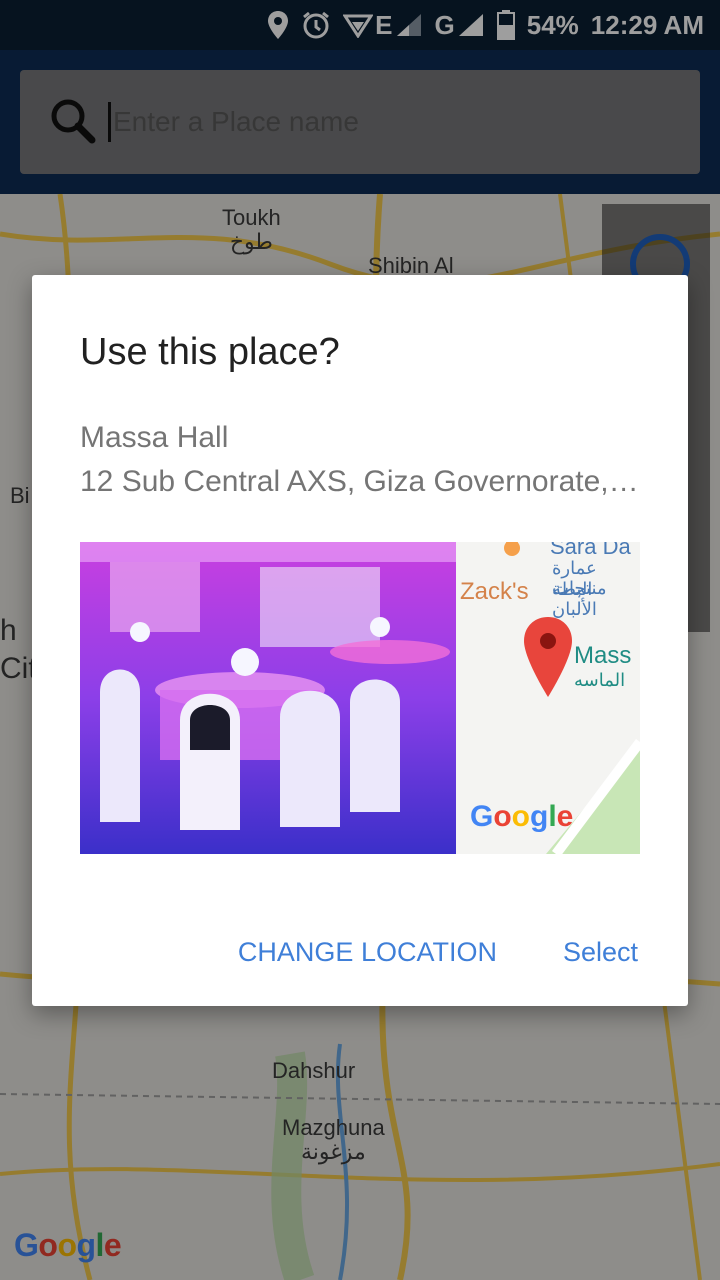  What do you see at coordinates (522, 816) in the screenshot?
I see `minimap-google-logo: Google` at bounding box center [522, 816].